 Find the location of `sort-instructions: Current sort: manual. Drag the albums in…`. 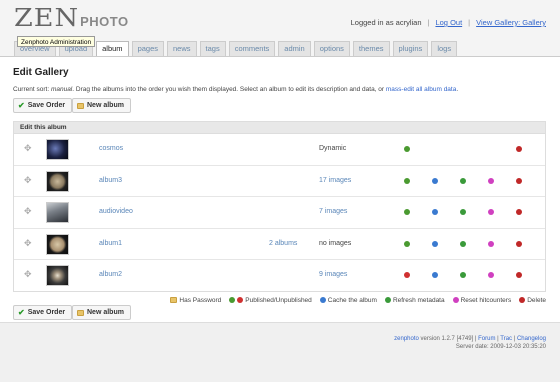

sort-instructions: Current sort: manual. Drag the albums in… is located at coordinates (236, 89).